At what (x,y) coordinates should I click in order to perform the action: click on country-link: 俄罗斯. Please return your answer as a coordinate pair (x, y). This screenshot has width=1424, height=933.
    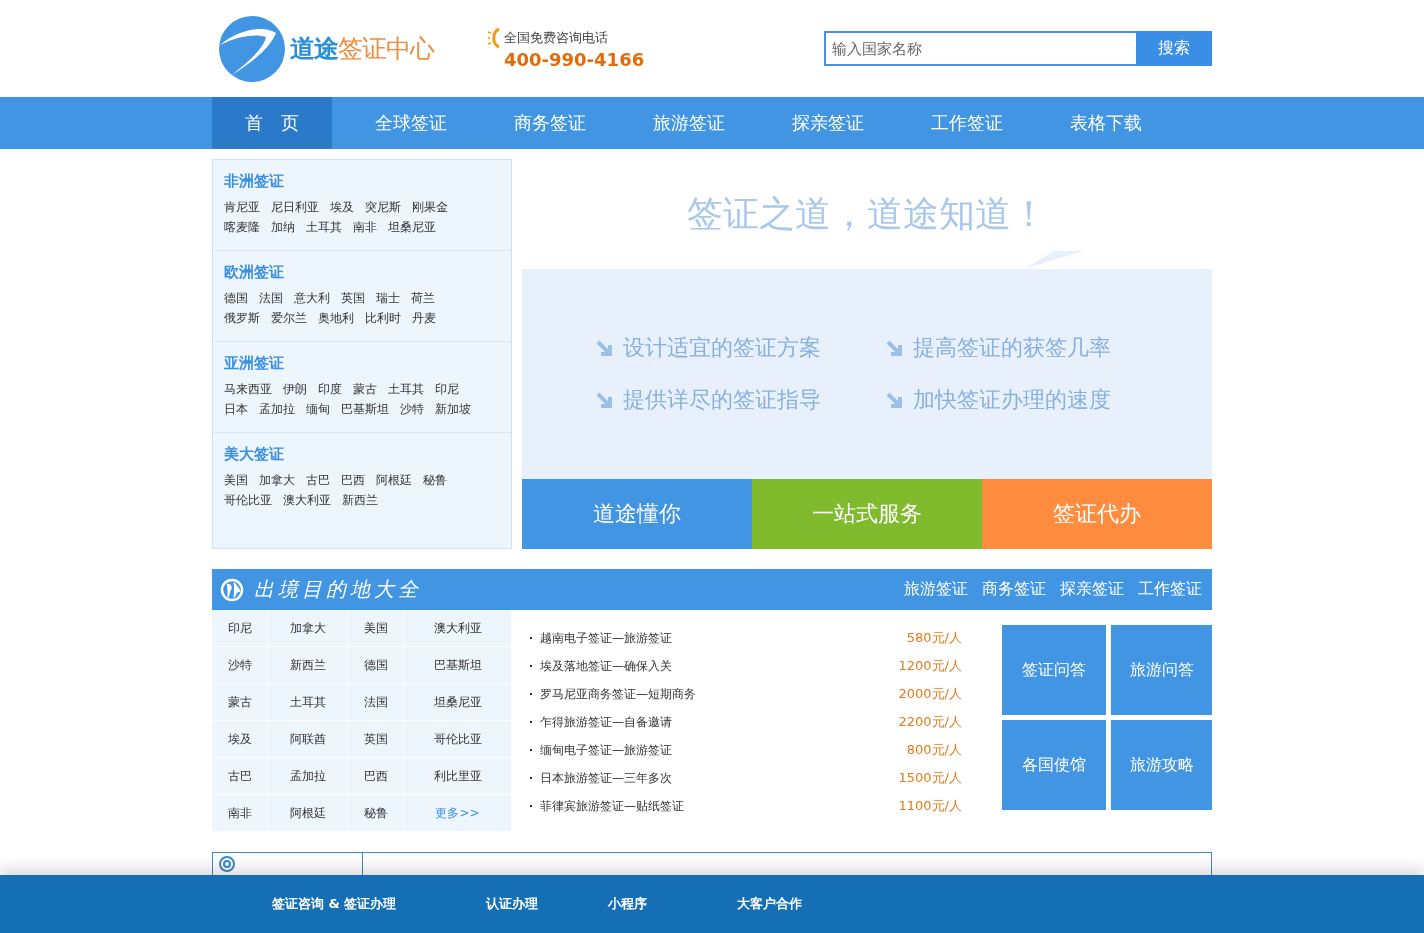
    Looking at the image, I should click on (242, 318).